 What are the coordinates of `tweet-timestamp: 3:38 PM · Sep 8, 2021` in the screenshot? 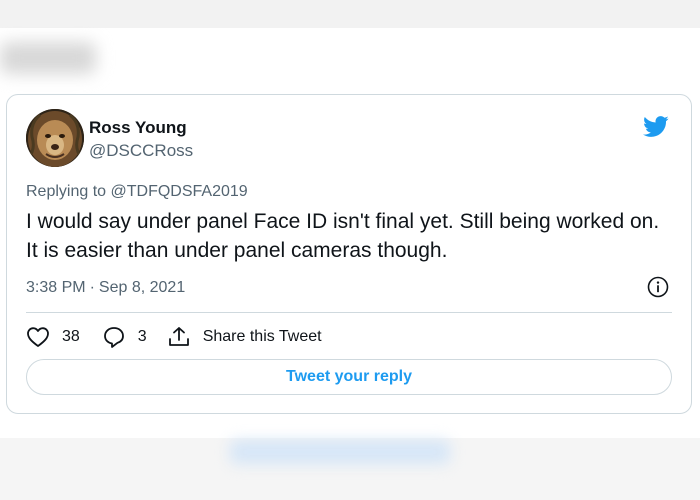 It's located at (105, 288).